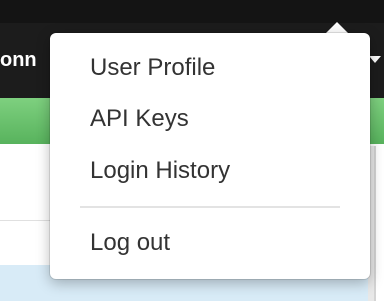 The image size is (384, 301). What do you see at coordinates (210, 119) in the screenshot?
I see `menu-item-api-keys: API Keys` at bounding box center [210, 119].